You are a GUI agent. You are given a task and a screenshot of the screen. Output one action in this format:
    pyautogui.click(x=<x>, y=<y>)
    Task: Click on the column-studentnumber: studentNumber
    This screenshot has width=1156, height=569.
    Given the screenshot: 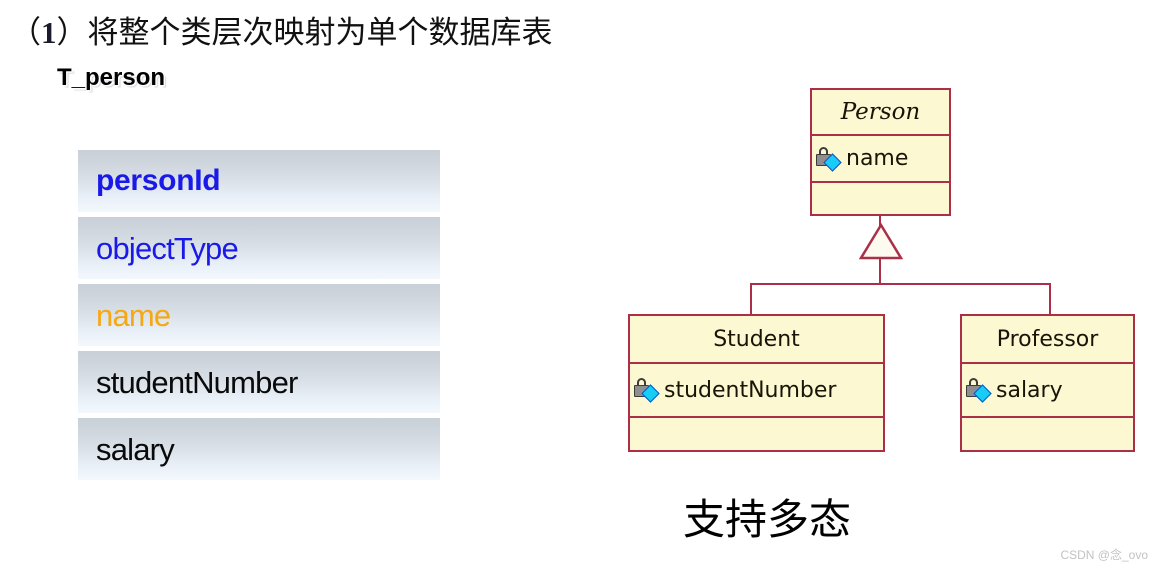 What is the action you would take?
    pyautogui.click(x=197, y=382)
    